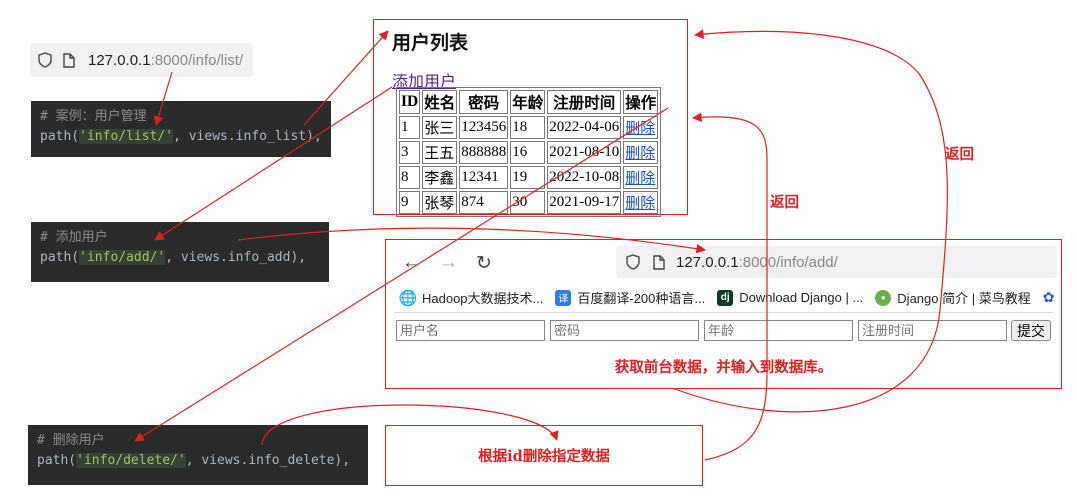 This screenshot has width=1077, height=502. Describe the element at coordinates (273, 163) in the screenshot. I see `arrow-add-link-to-code` at that location.